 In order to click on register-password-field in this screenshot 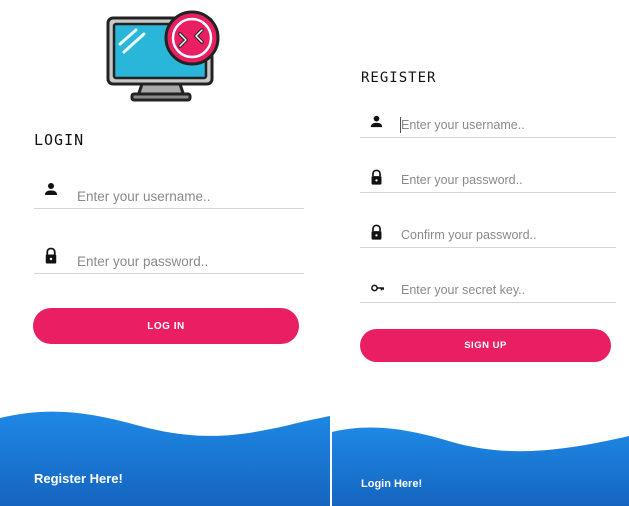, I will do `click(488, 172)`.